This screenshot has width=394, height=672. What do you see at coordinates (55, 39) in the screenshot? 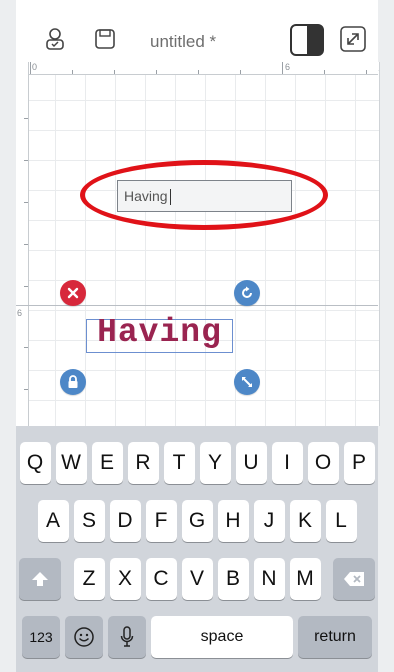
I see `user-sync-icon` at bounding box center [55, 39].